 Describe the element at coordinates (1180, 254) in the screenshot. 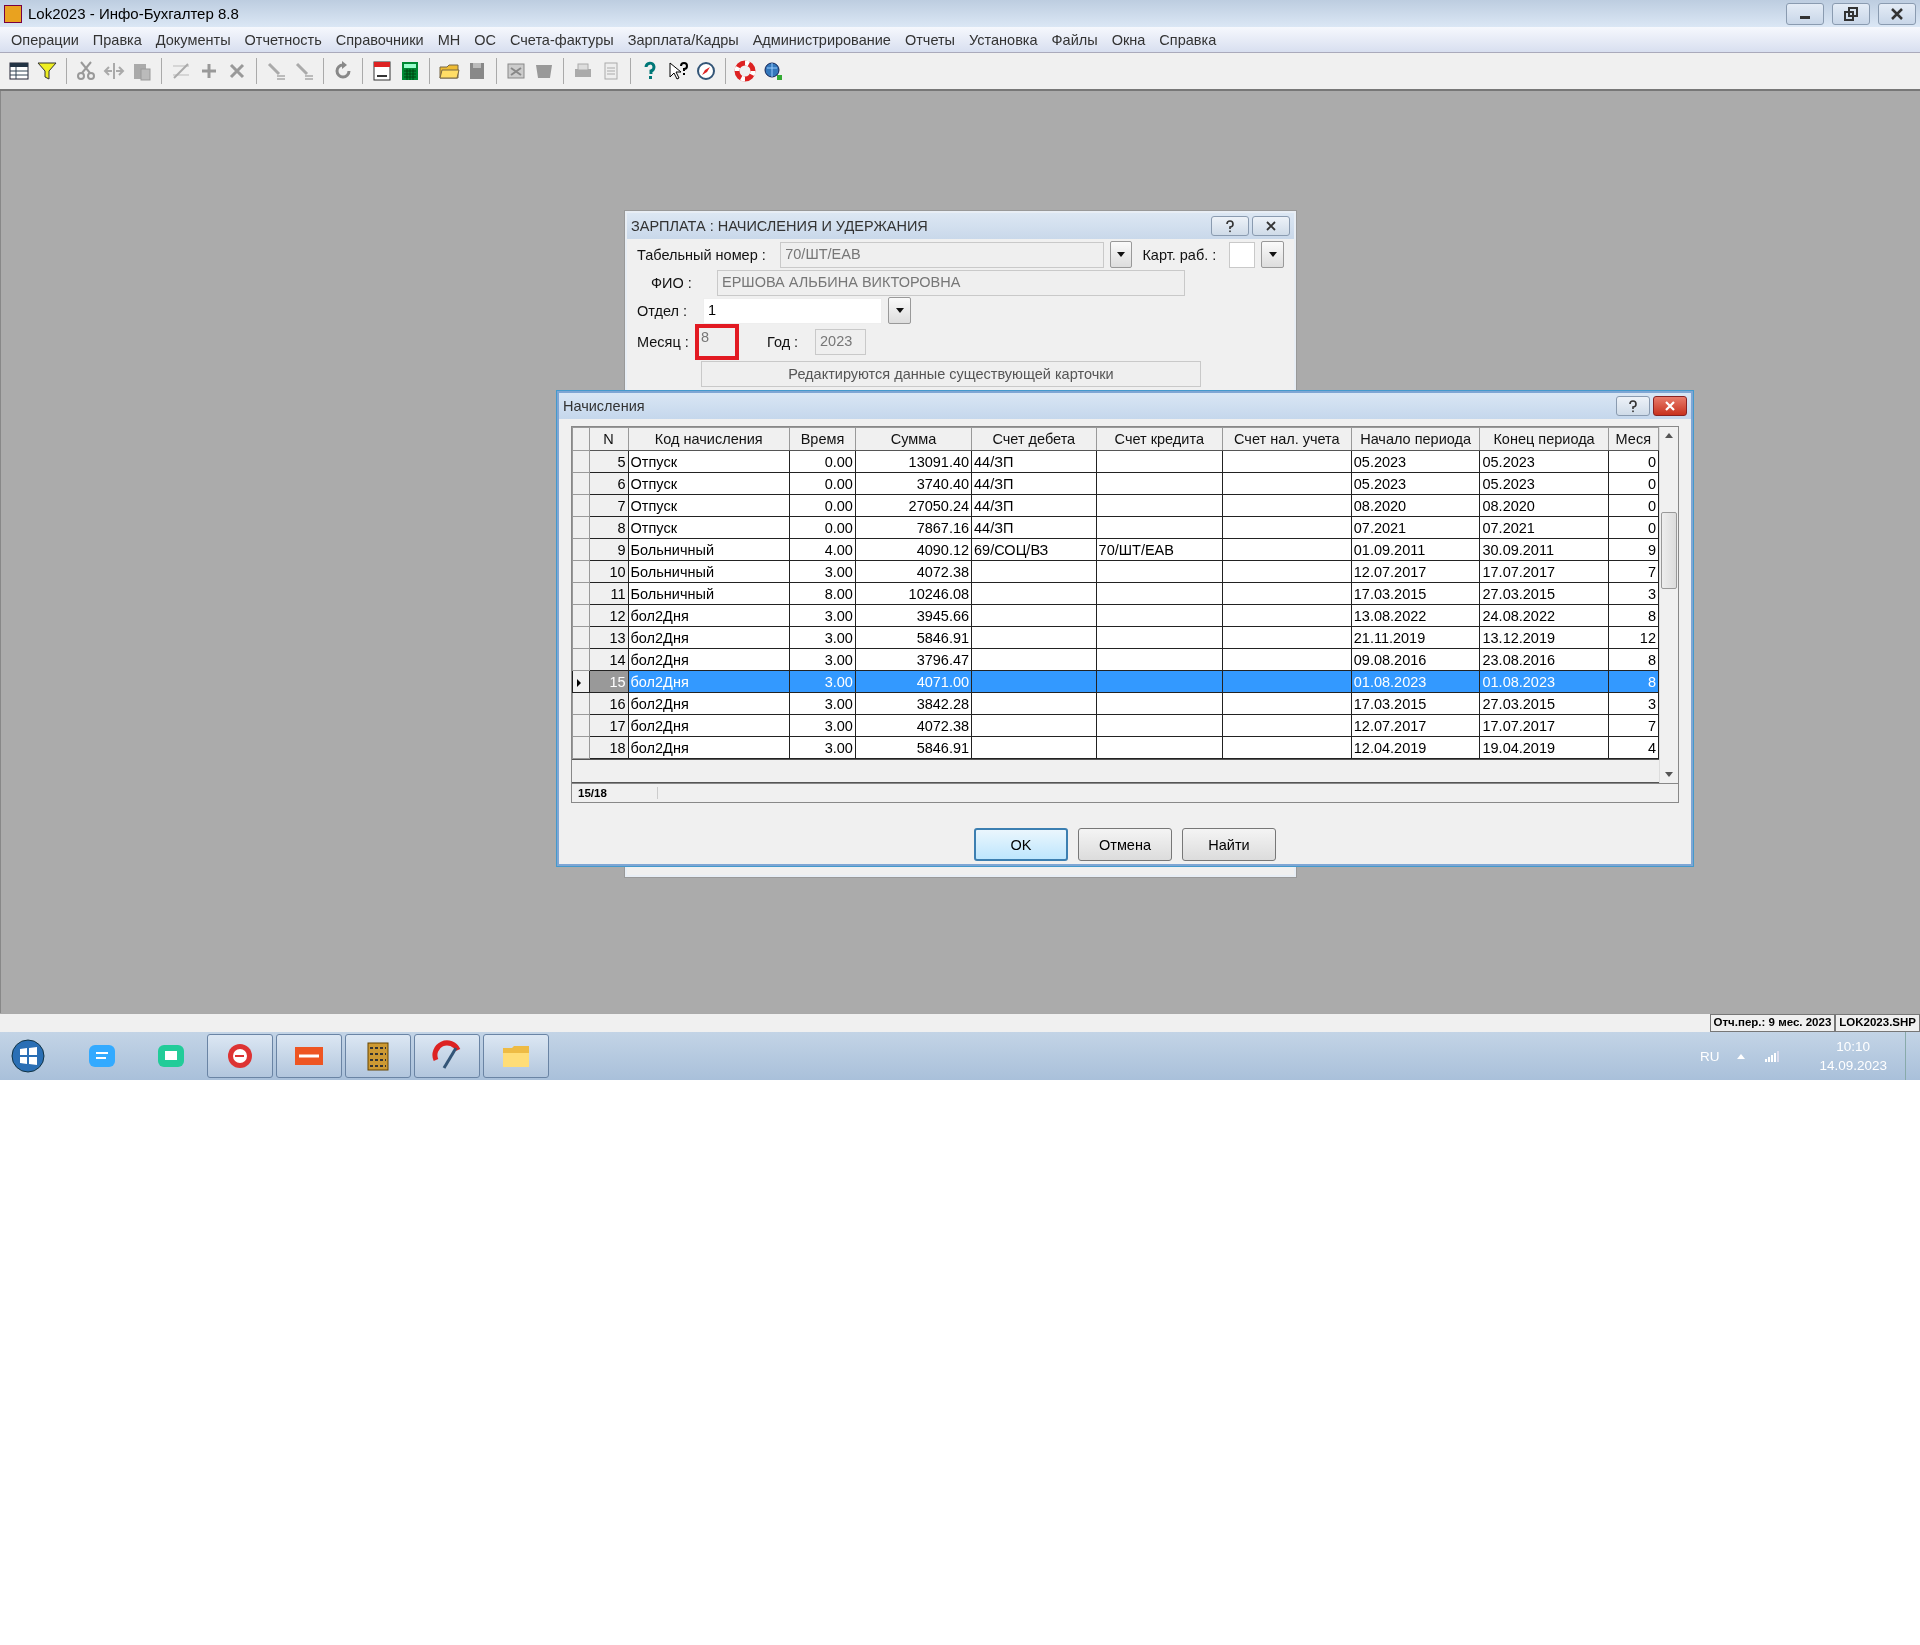

I see `field-label: Карт. раб. :` at that location.